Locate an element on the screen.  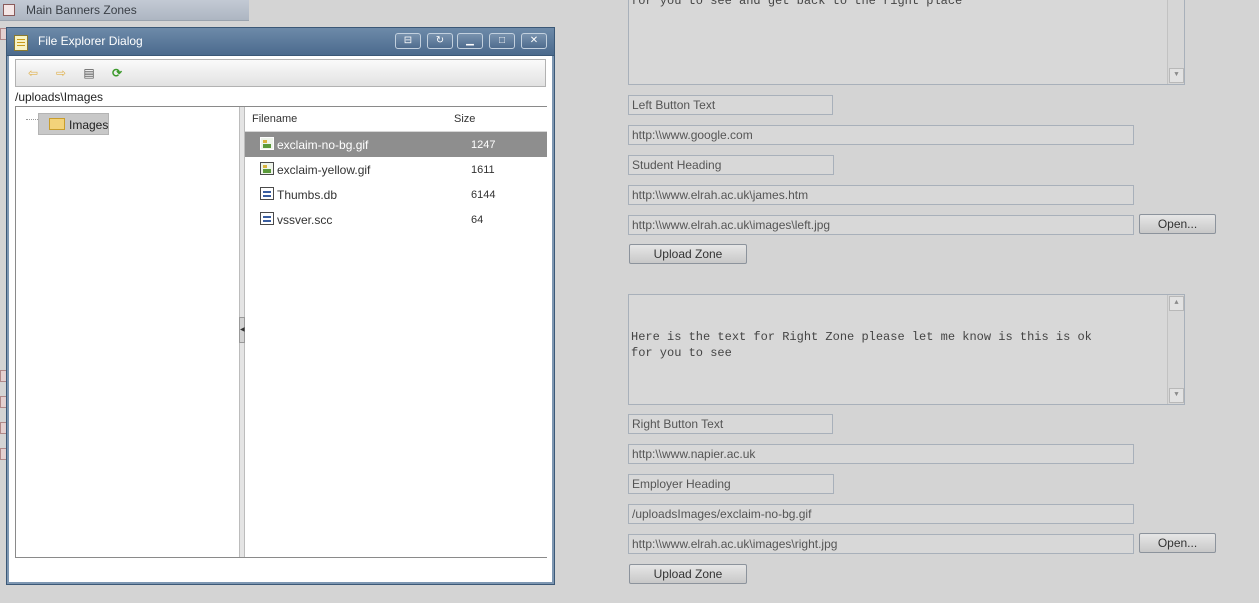
column-header-filename: Filename is located at coordinates (274, 119).